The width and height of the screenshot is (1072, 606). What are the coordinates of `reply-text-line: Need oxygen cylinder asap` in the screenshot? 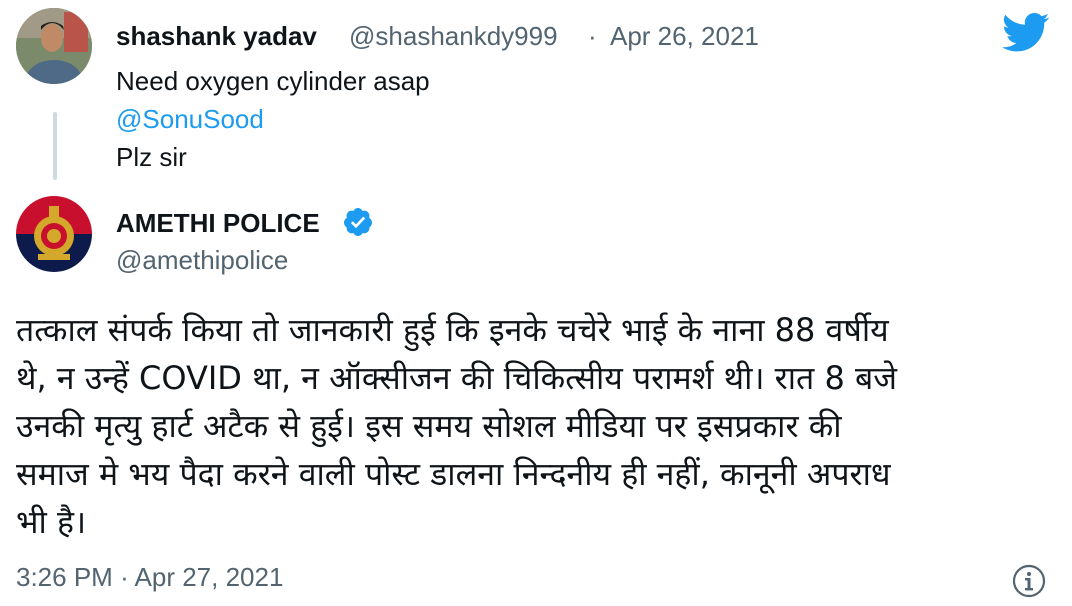 It's located at (273, 81).